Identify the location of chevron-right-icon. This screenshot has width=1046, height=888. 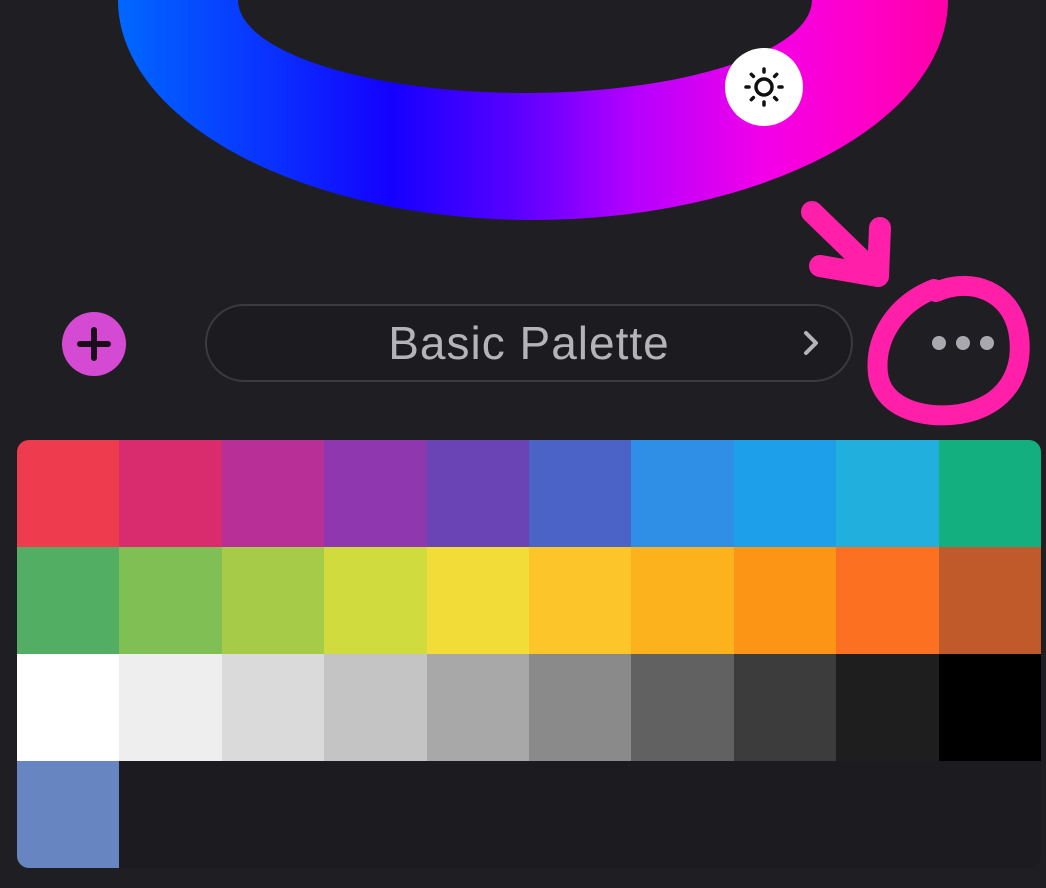
(811, 343).